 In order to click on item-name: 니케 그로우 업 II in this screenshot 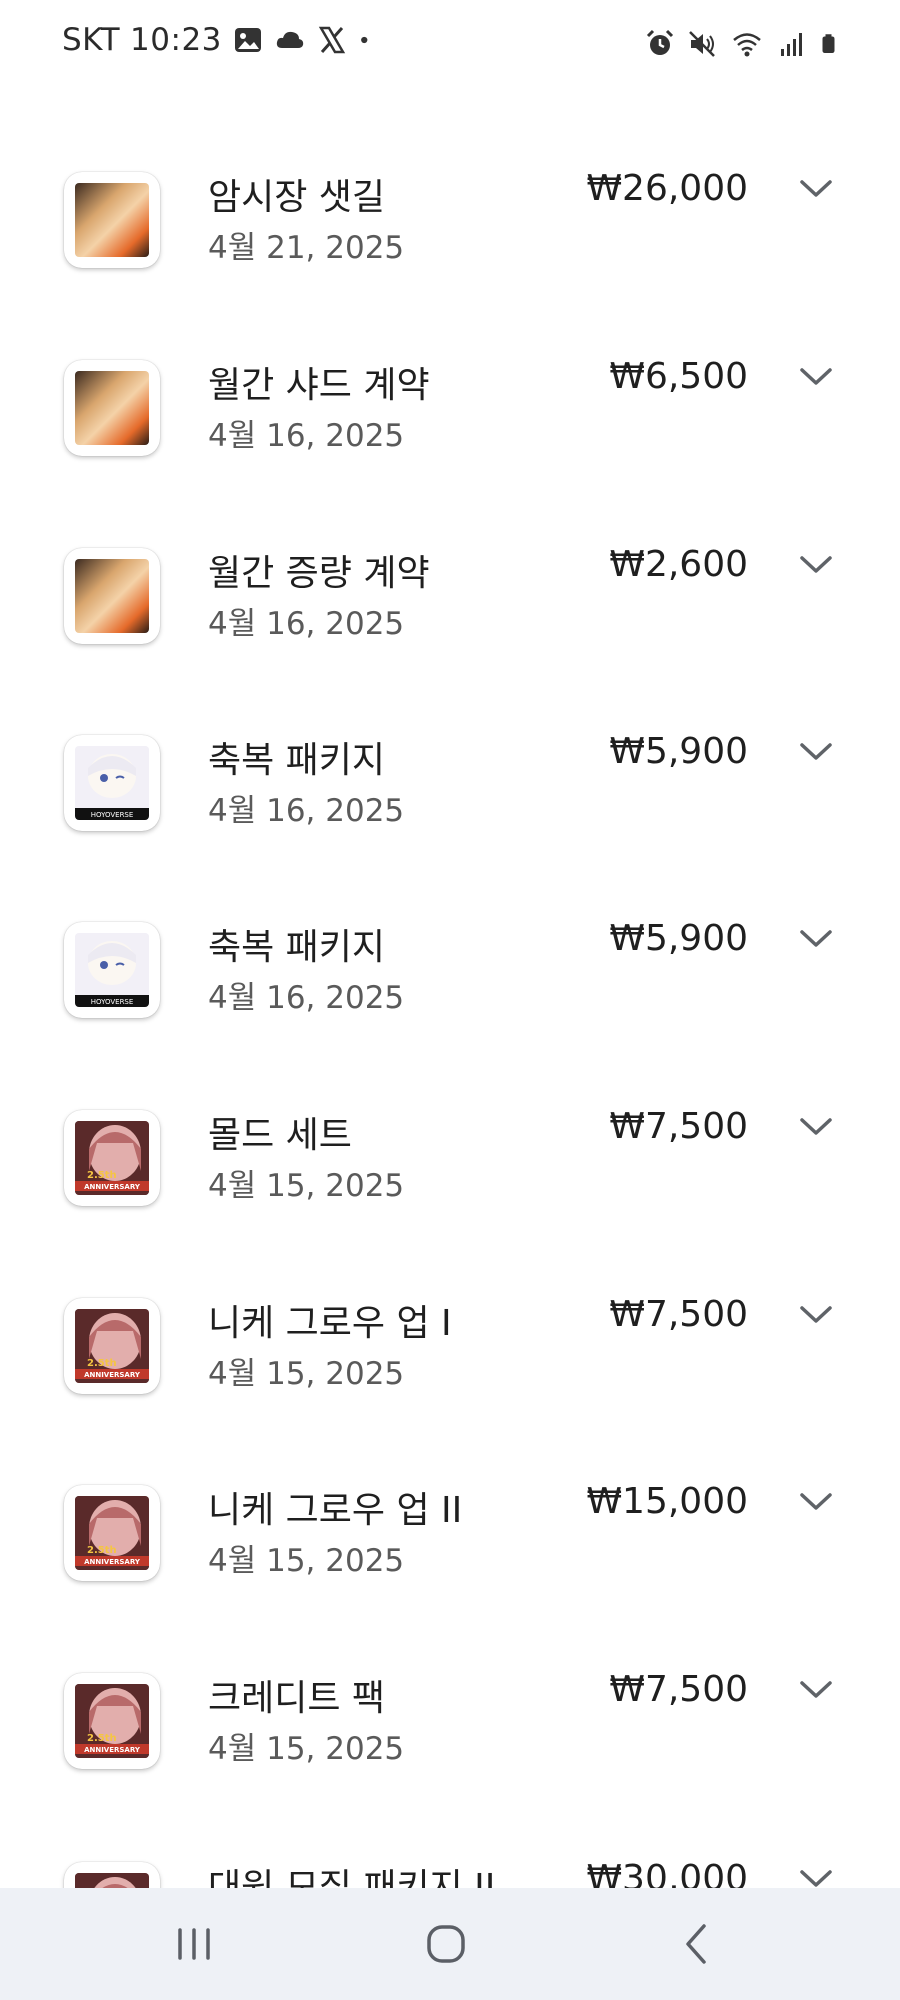, I will do `click(335, 1510)`.